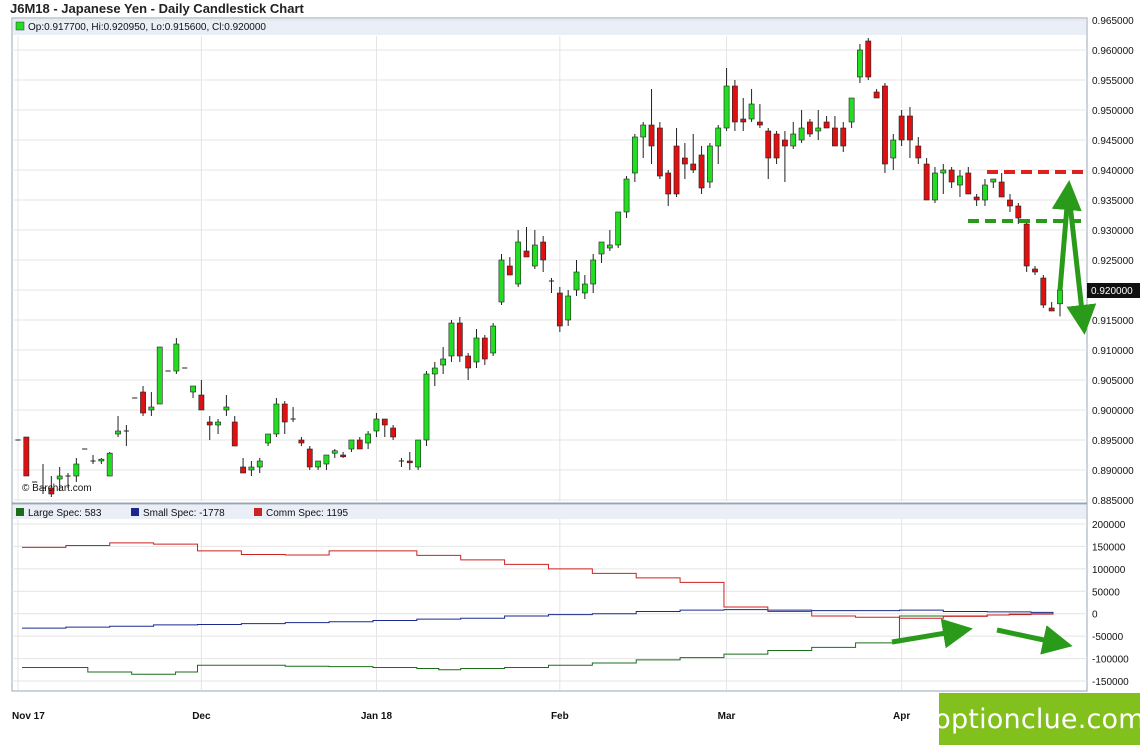  I want to click on watermark: optionclue.com, so click(1037, 719).